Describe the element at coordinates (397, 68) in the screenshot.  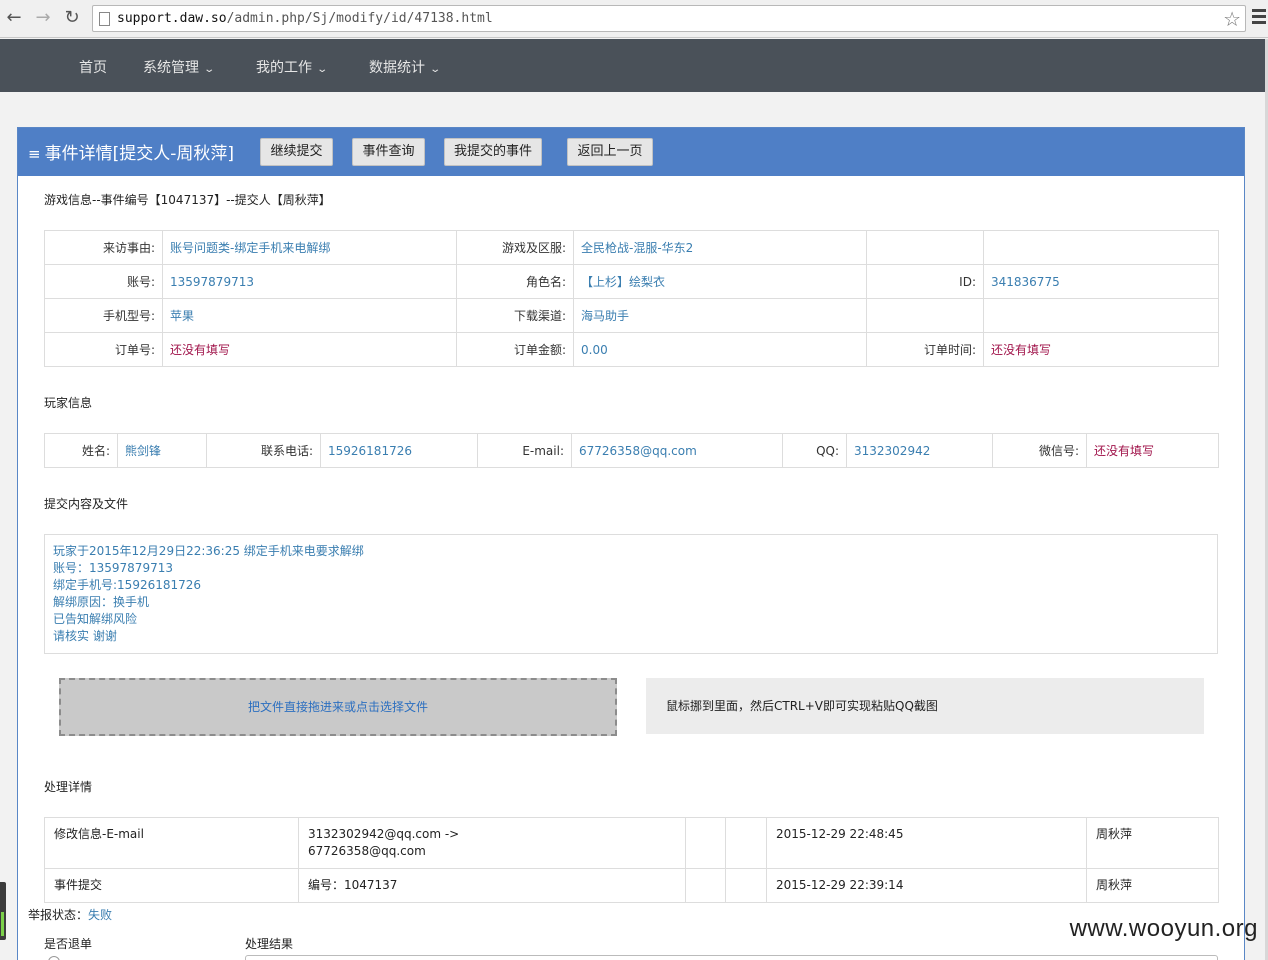
I see `nav-statistics-label: 数据统计` at that location.